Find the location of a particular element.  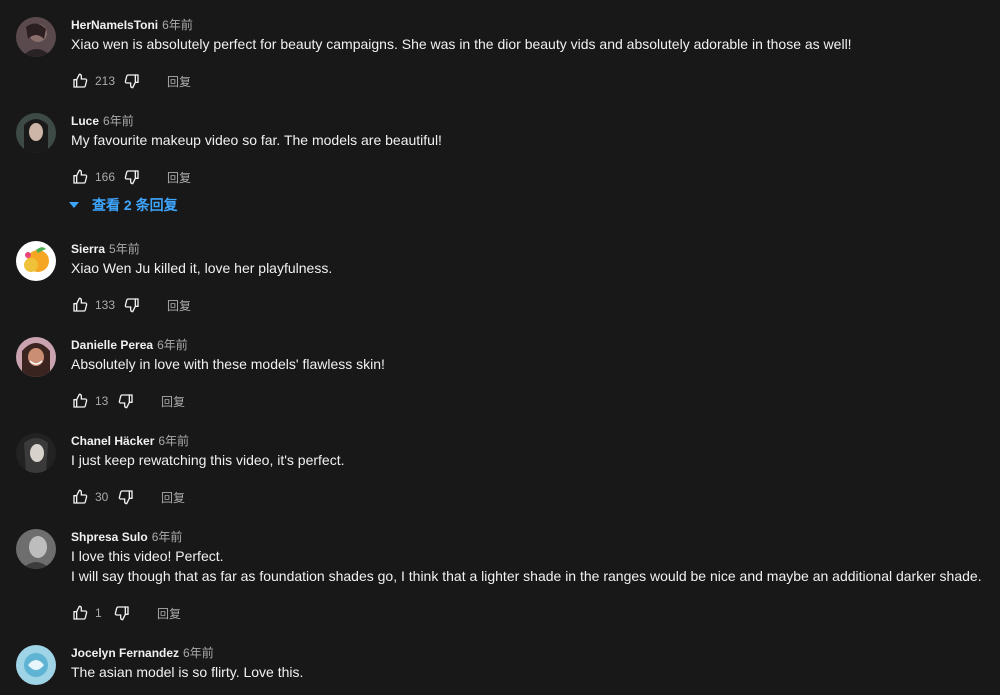

caret-down-icon is located at coordinates (74, 205).